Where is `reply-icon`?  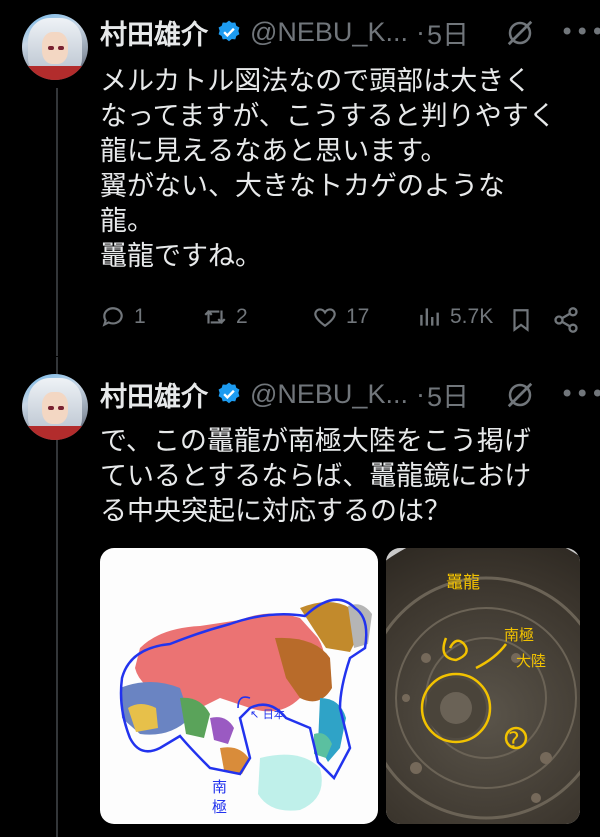
reply-icon is located at coordinates (112, 317).